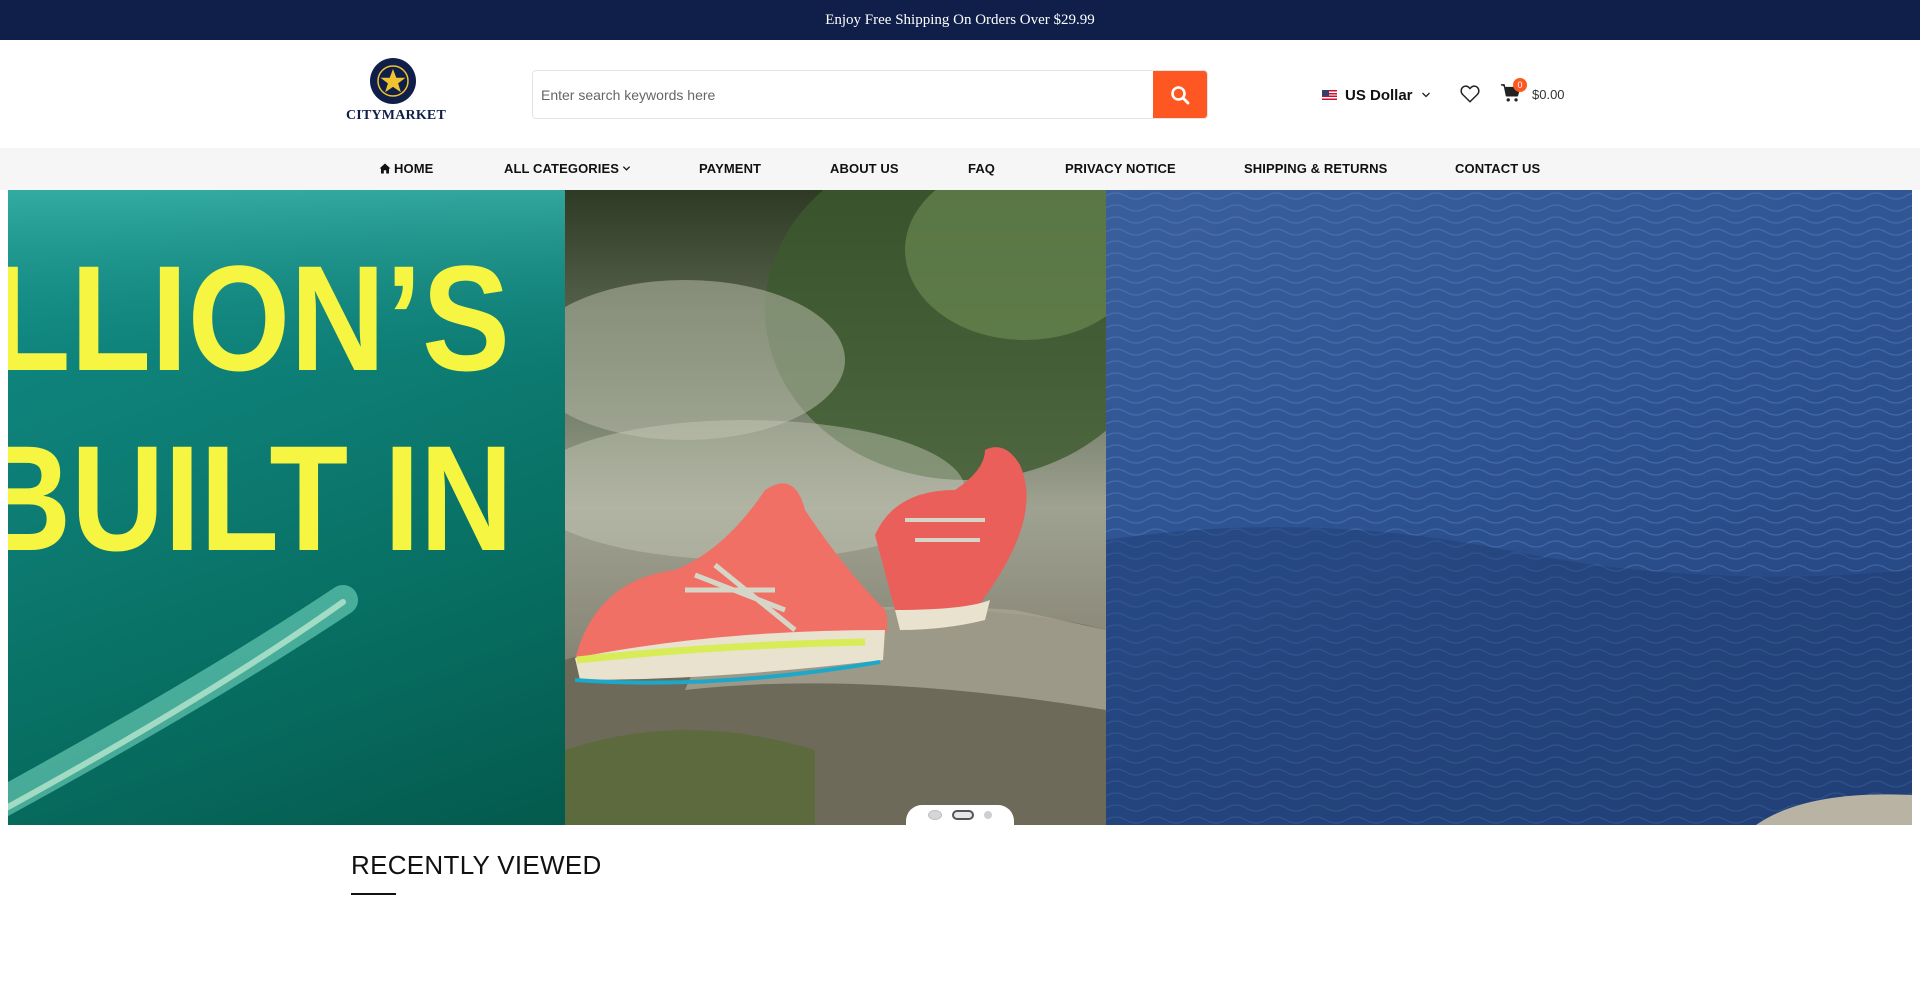 The width and height of the screenshot is (1920, 993). Describe the element at coordinates (1520, 85) in the screenshot. I see `cart-count-badge: 0` at that location.